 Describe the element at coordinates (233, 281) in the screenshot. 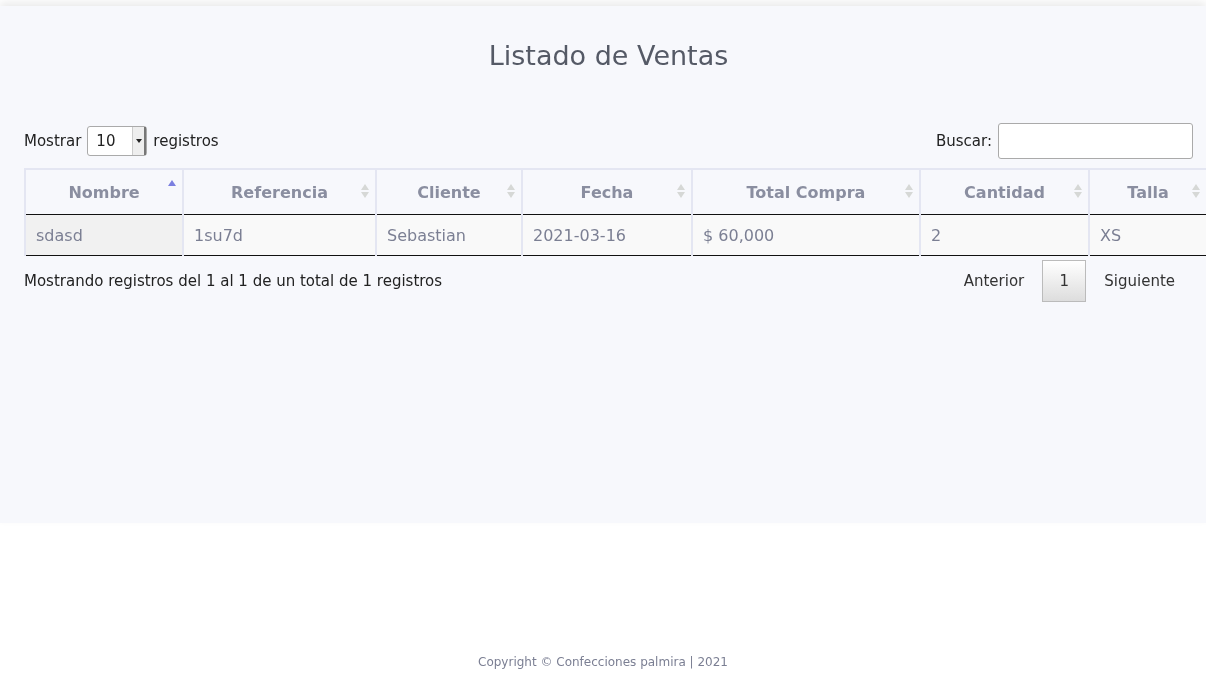

I see `table-info: Mostrando registros del 1 al 1 de un total de 1 registros` at that location.